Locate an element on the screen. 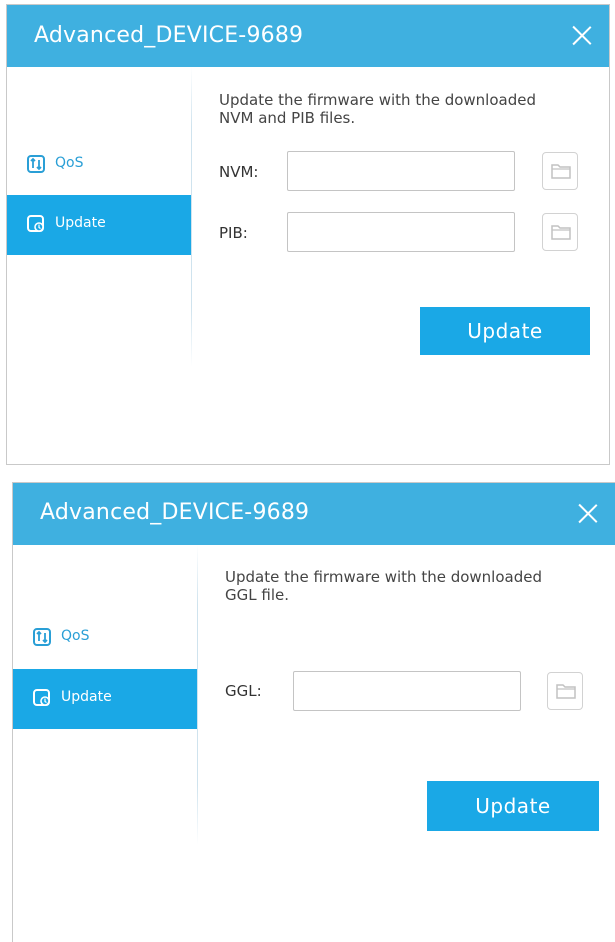 This screenshot has width=615, height=942. pib-browse-button is located at coordinates (560, 232).